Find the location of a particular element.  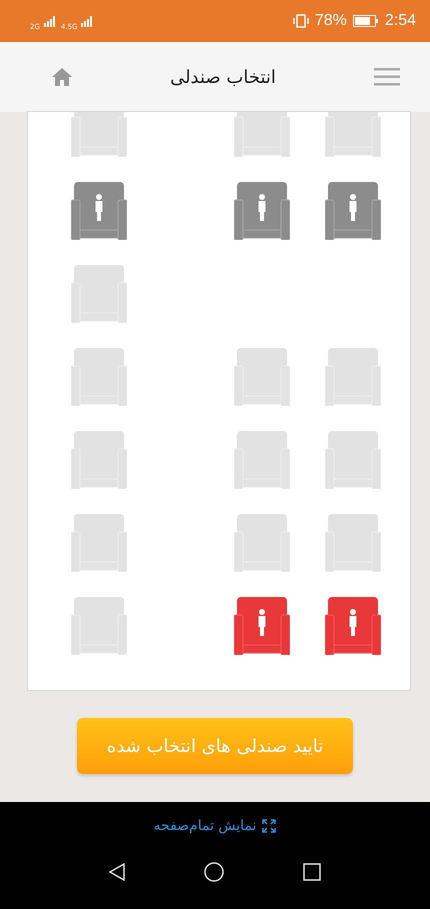

page-title: انتخاب صندلی is located at coordinates (223, 77).